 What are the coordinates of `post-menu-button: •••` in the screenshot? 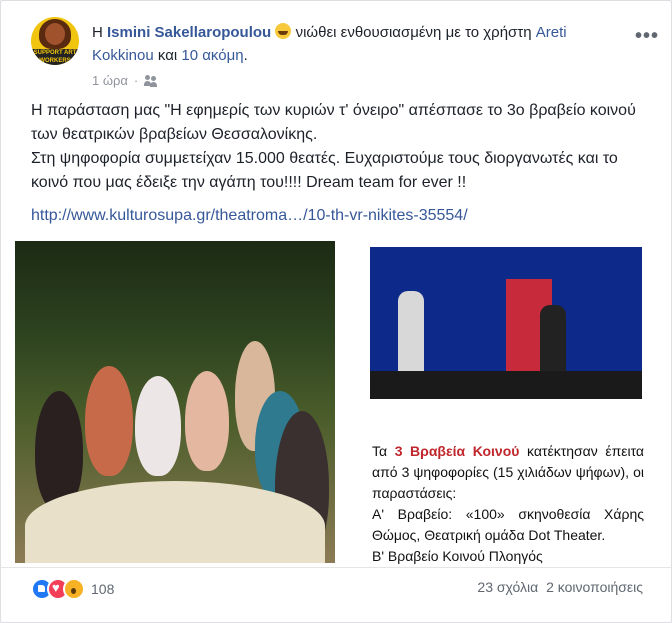 It's located at (647, 36).